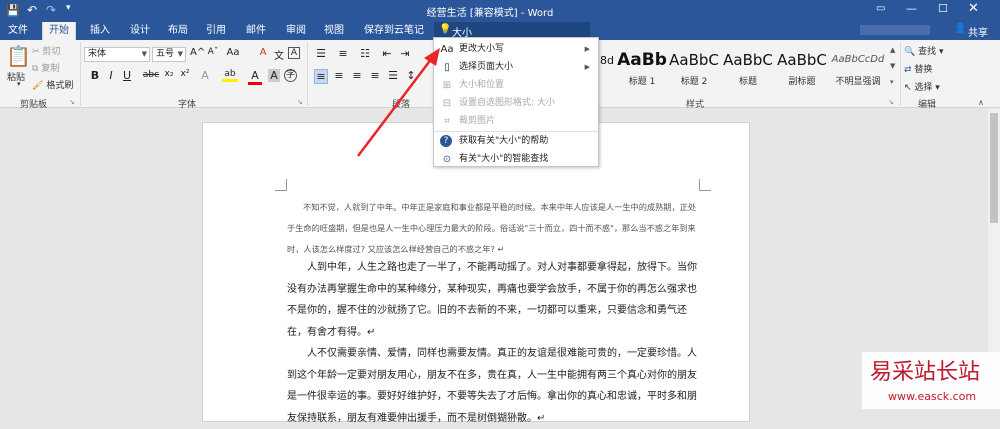 The image size is (1000, 429). What do you see at coordinates (880, 8) in the screenshot?
I see `ribbon-display-icon: ▭` at bounding box center [880, 8].